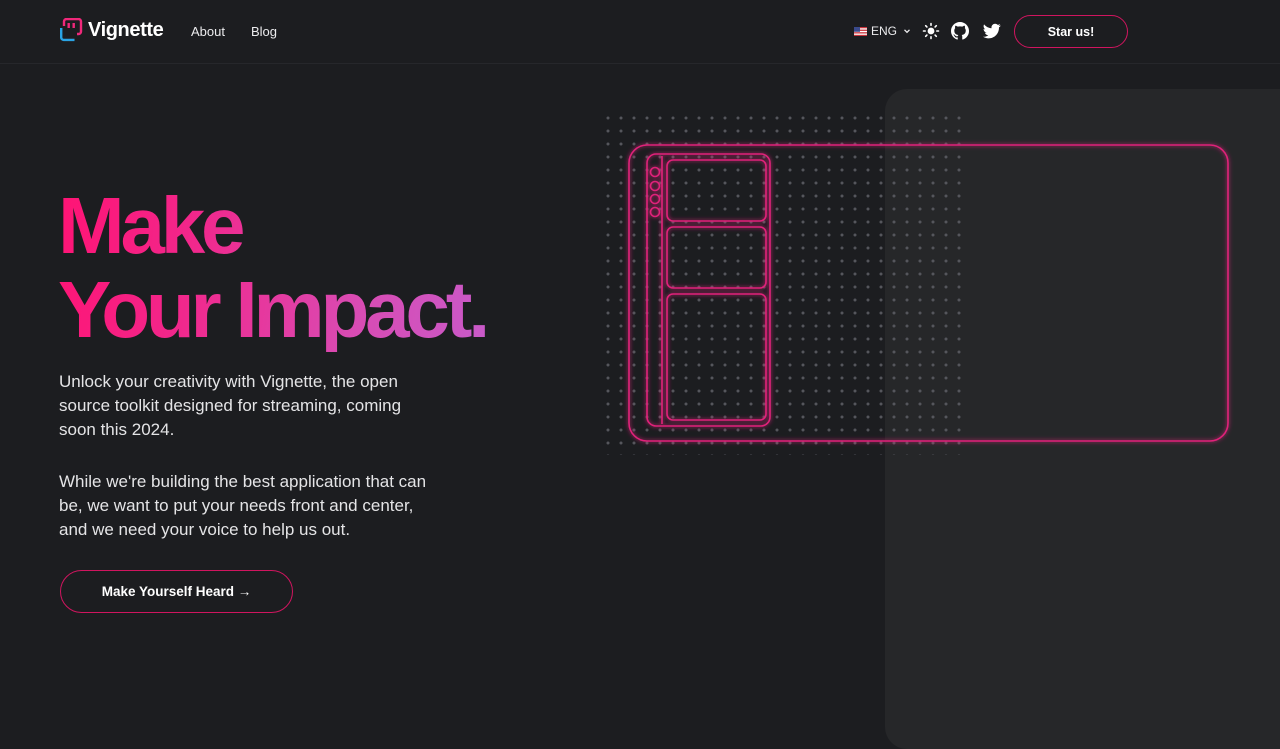 This screenshot has height=749, width=1280. Describe the element at coordinates (781, 282) in the screenshot. I see `dot-grid-pattern` at that location.